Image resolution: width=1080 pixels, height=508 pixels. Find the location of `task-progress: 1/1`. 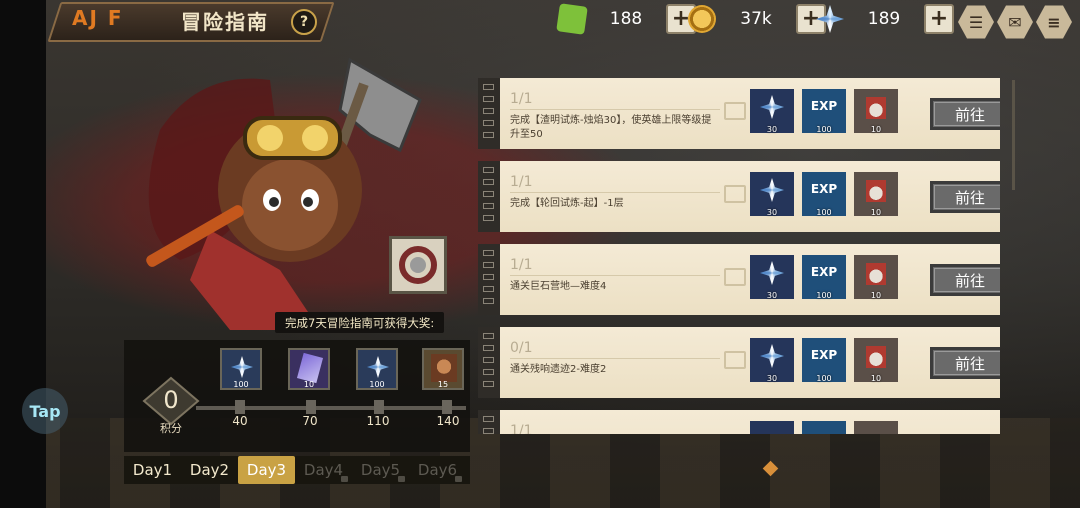

task-progress: 1/1 is located at coordinates (521, 428).